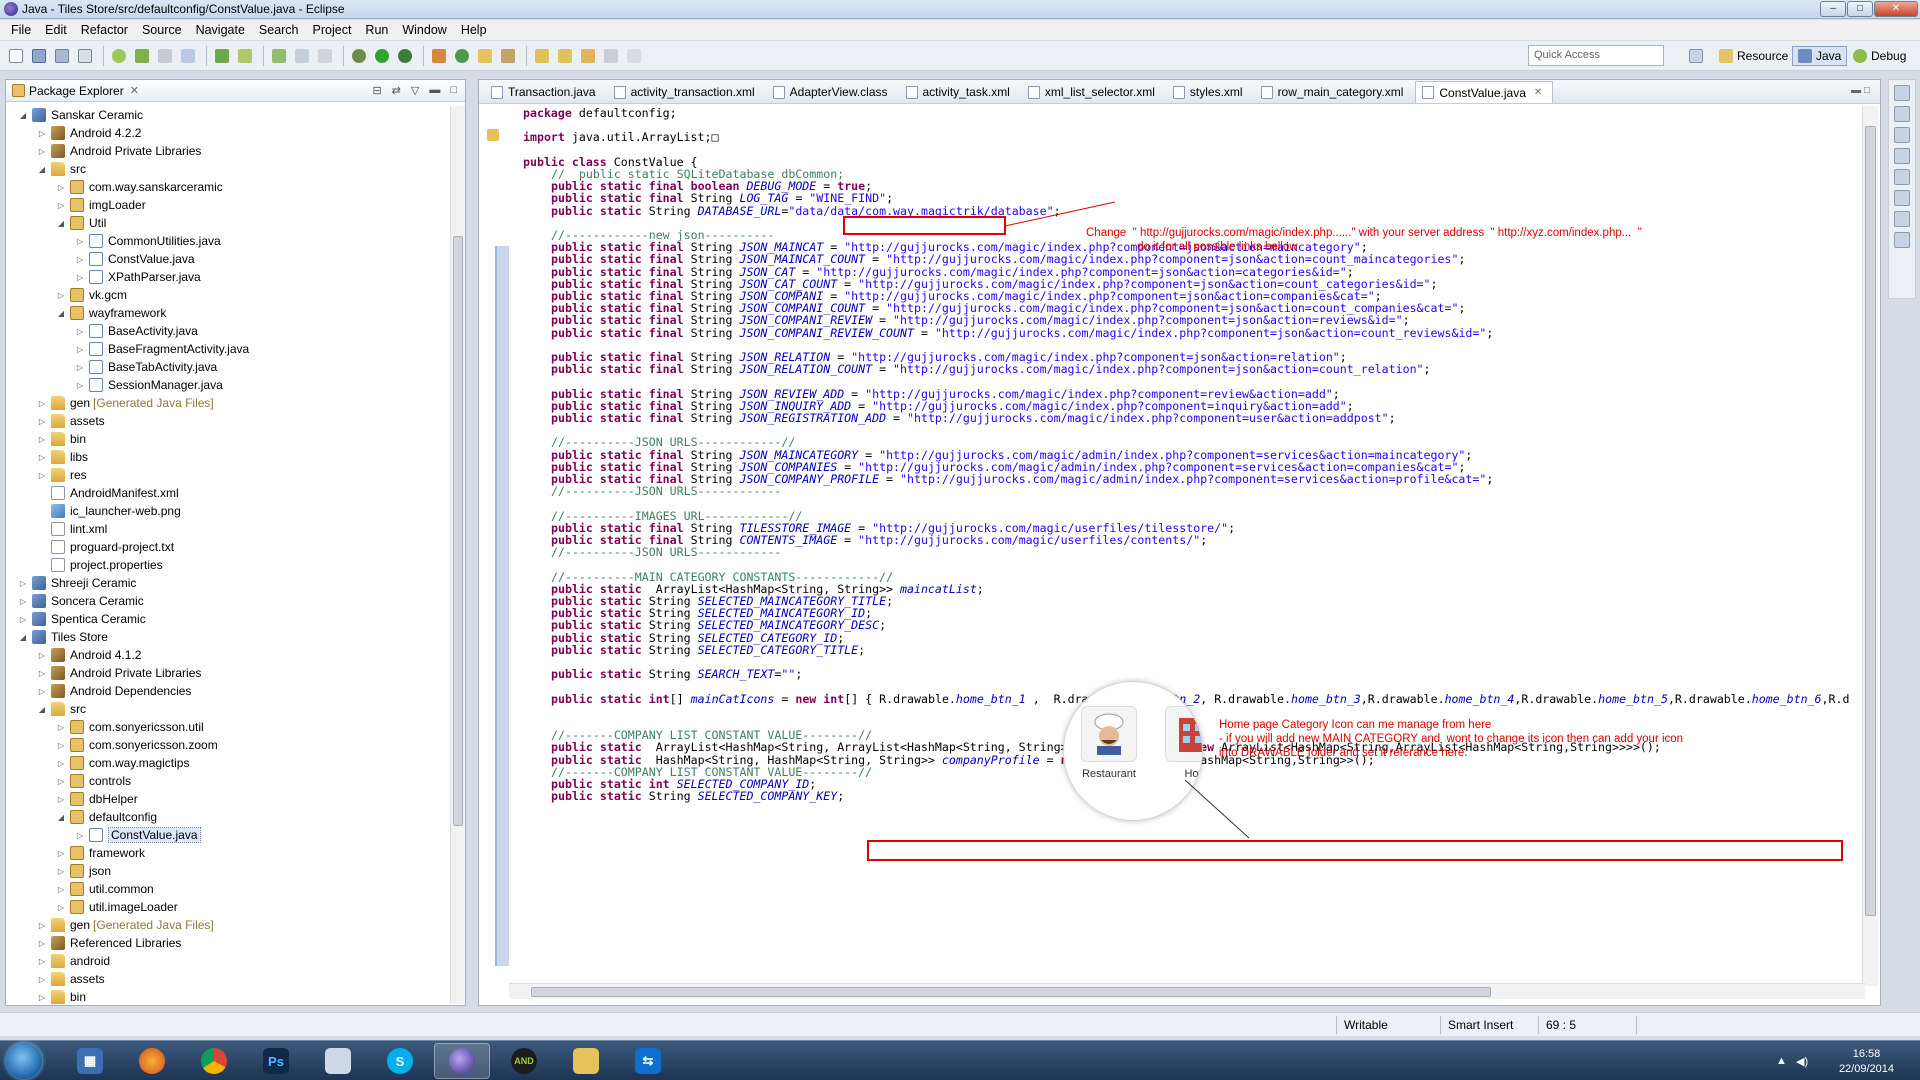  I want to click on taskbar-firefox, so click(152, 1061).